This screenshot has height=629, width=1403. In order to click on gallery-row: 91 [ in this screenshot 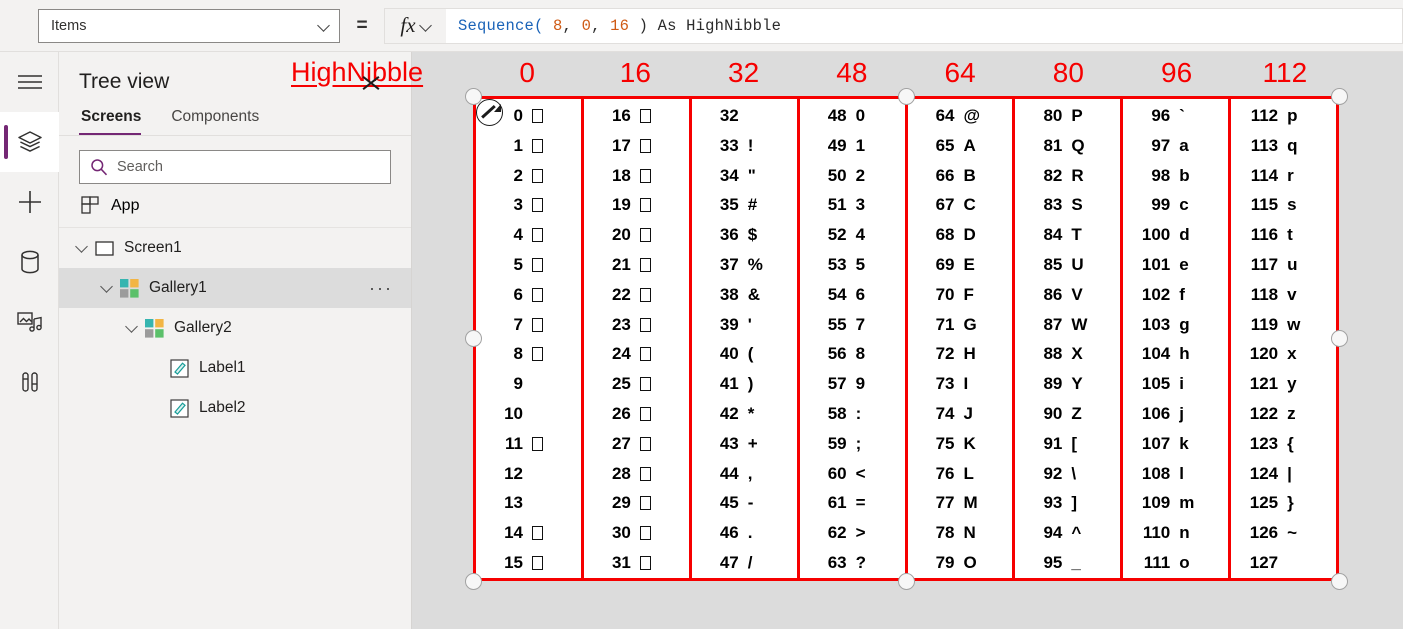, I will do `click(1067, 444)`.